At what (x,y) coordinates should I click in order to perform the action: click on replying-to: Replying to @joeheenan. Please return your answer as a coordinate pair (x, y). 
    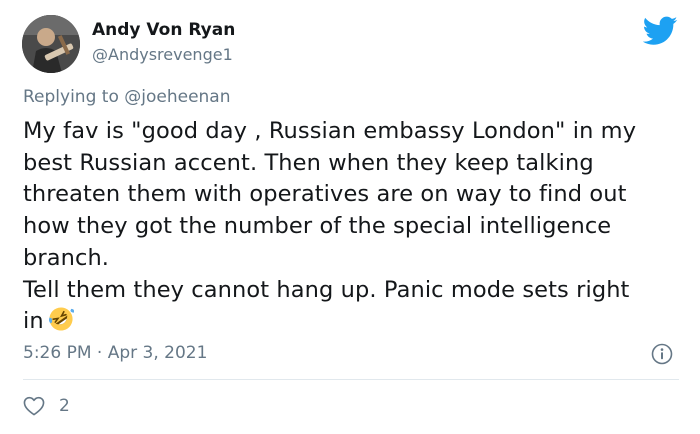
    Looking at the image, I should click on (127, 97).